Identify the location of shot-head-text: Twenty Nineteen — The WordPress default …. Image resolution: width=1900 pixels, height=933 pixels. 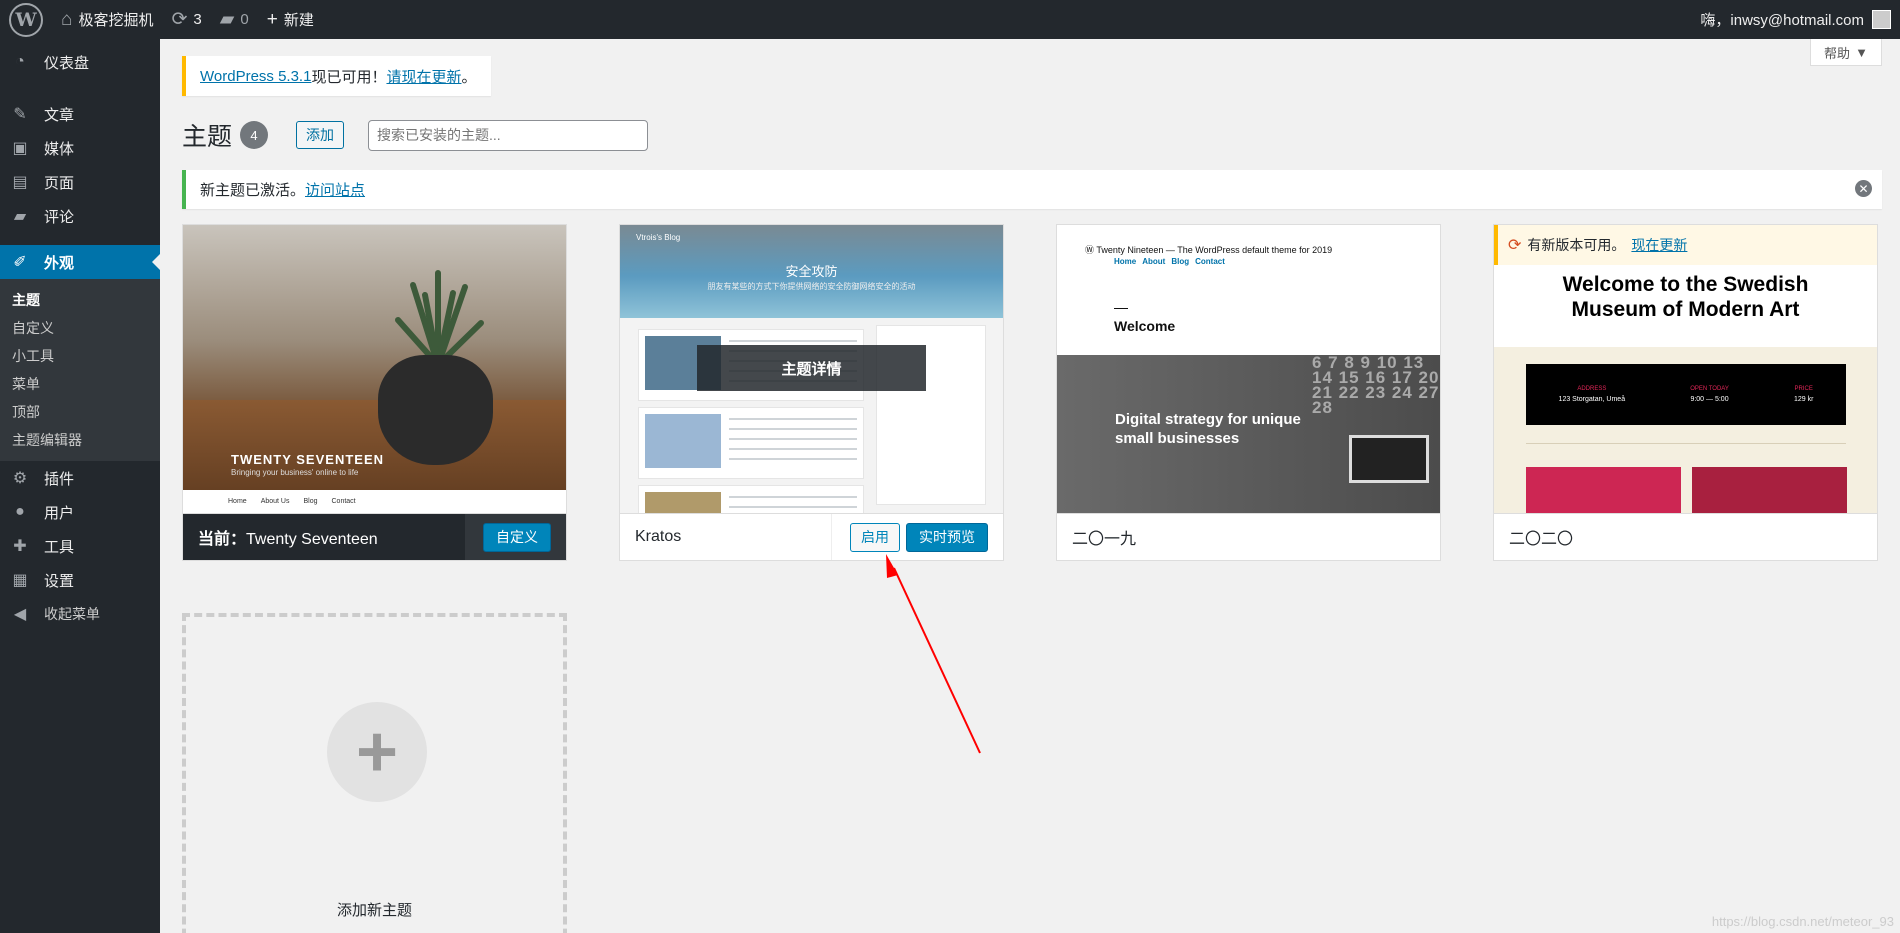
(1214, 250).